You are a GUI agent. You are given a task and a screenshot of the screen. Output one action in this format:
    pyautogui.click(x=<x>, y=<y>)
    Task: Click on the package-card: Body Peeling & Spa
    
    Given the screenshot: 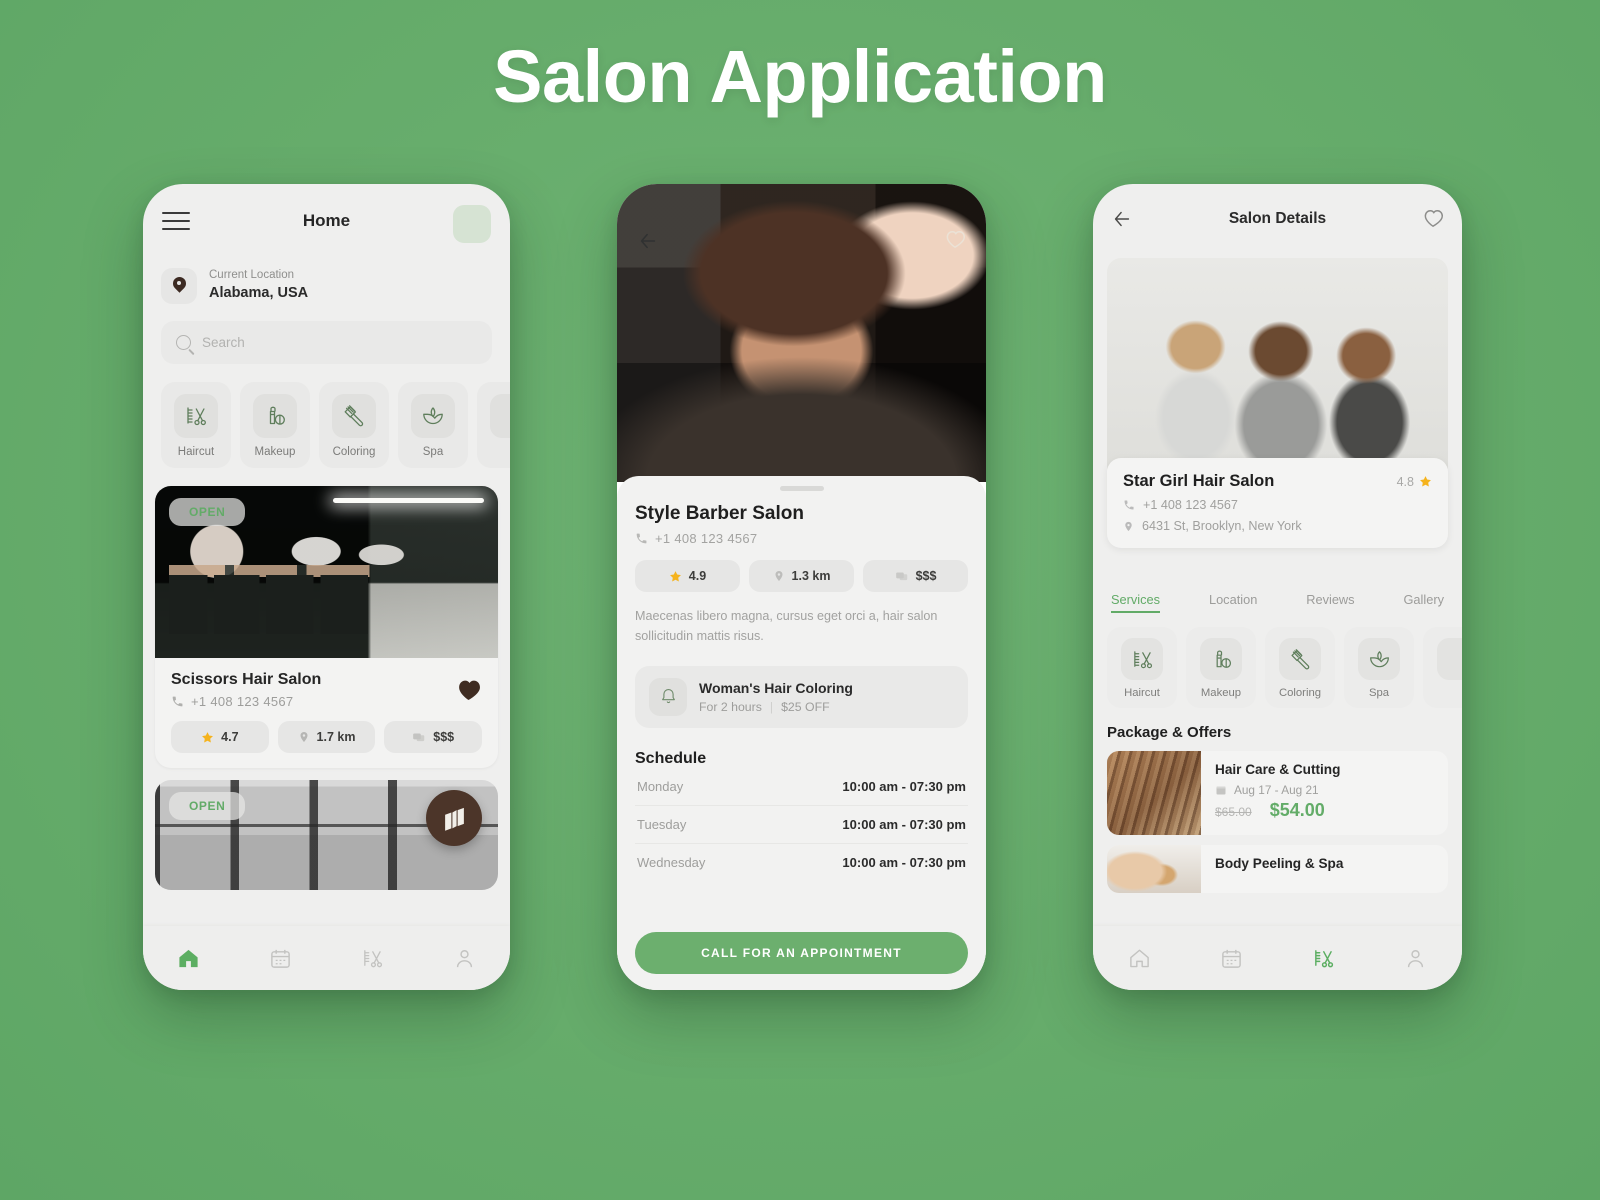 What is the action you would take?
    pyautogui.click(x=1277, y=869)
    